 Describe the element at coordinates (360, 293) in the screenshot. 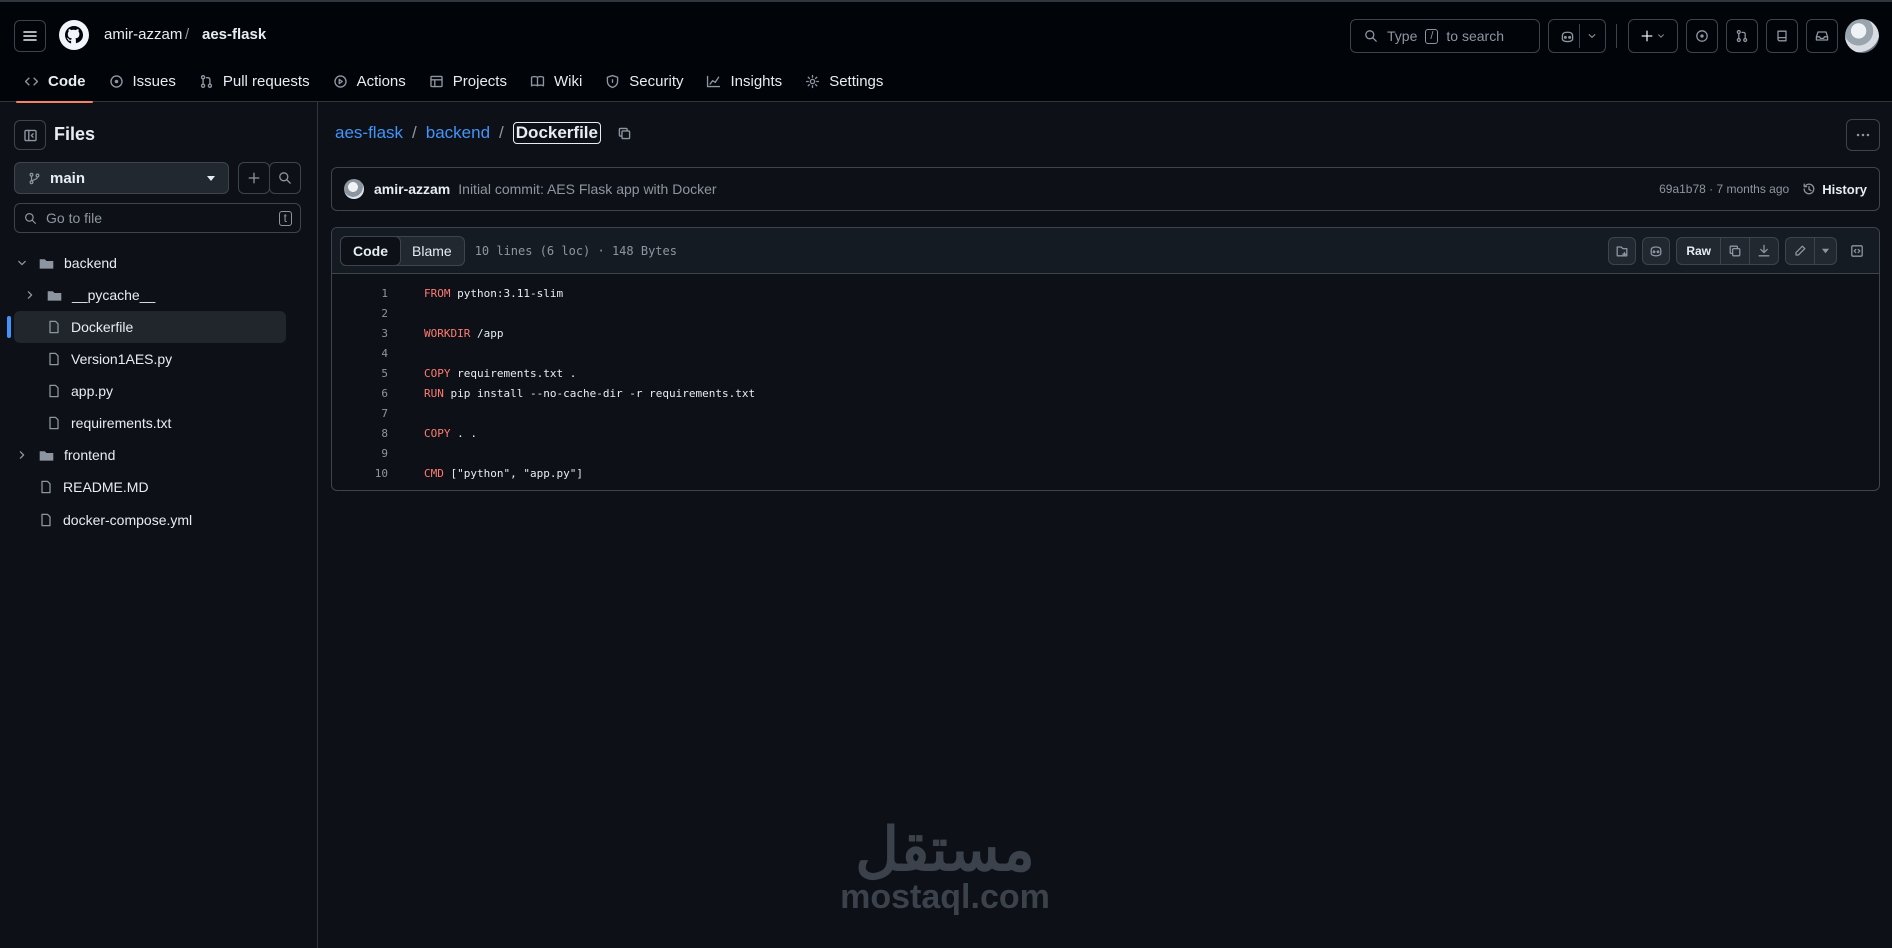

I see `line-number: 1` at that location.